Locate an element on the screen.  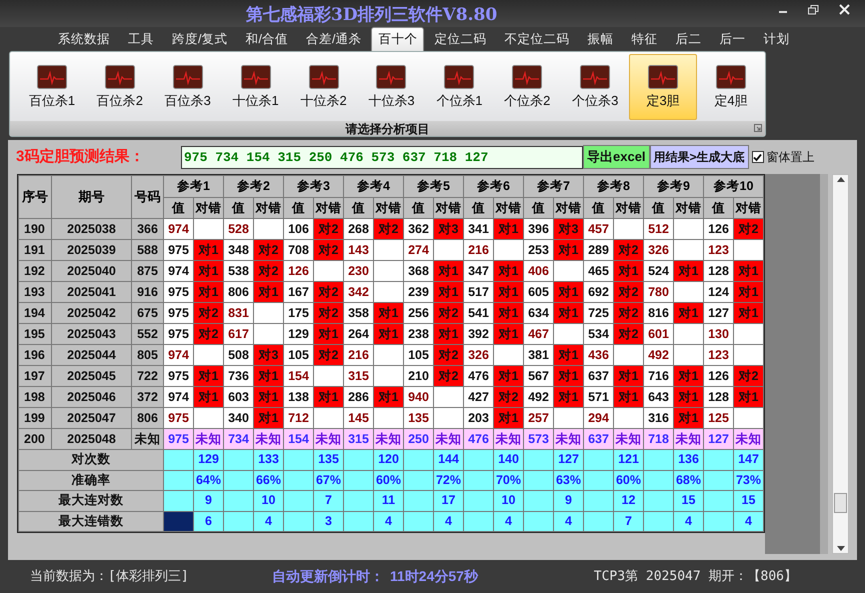
column-header: 参考3 is located at coordinates (314, 187).